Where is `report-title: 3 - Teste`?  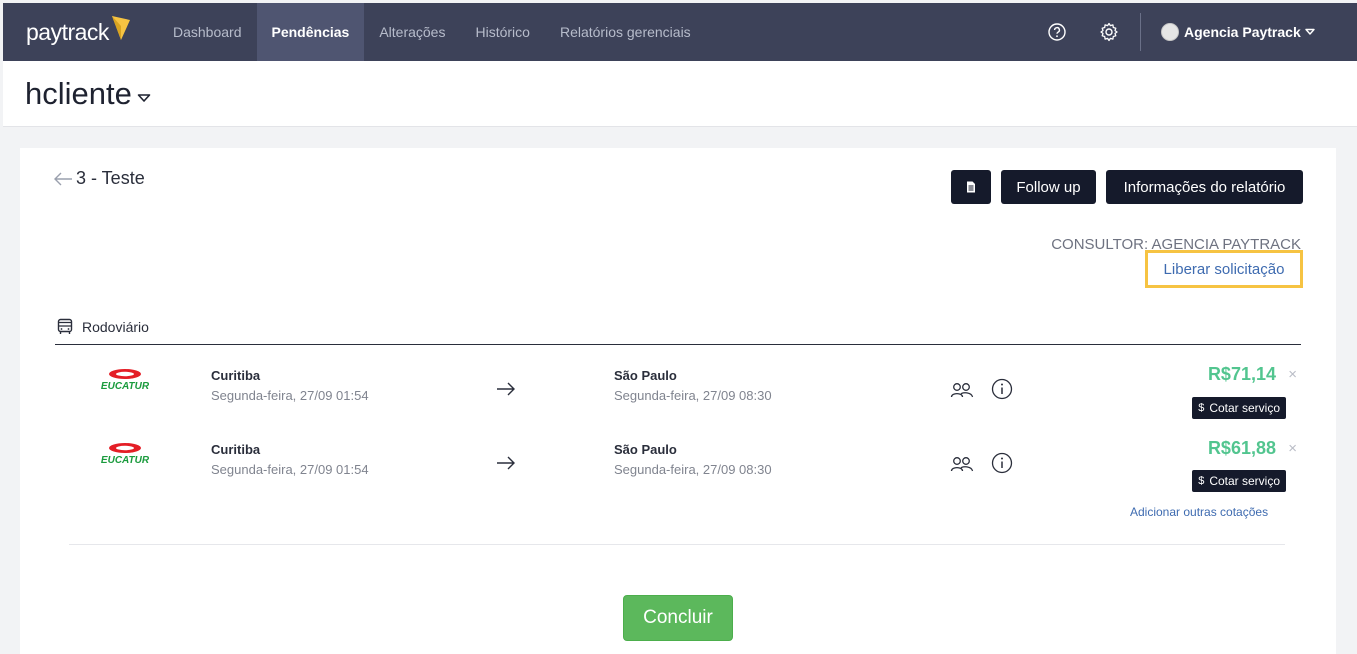
report-title: 3 - Teste is located at coordinates (110, 178).